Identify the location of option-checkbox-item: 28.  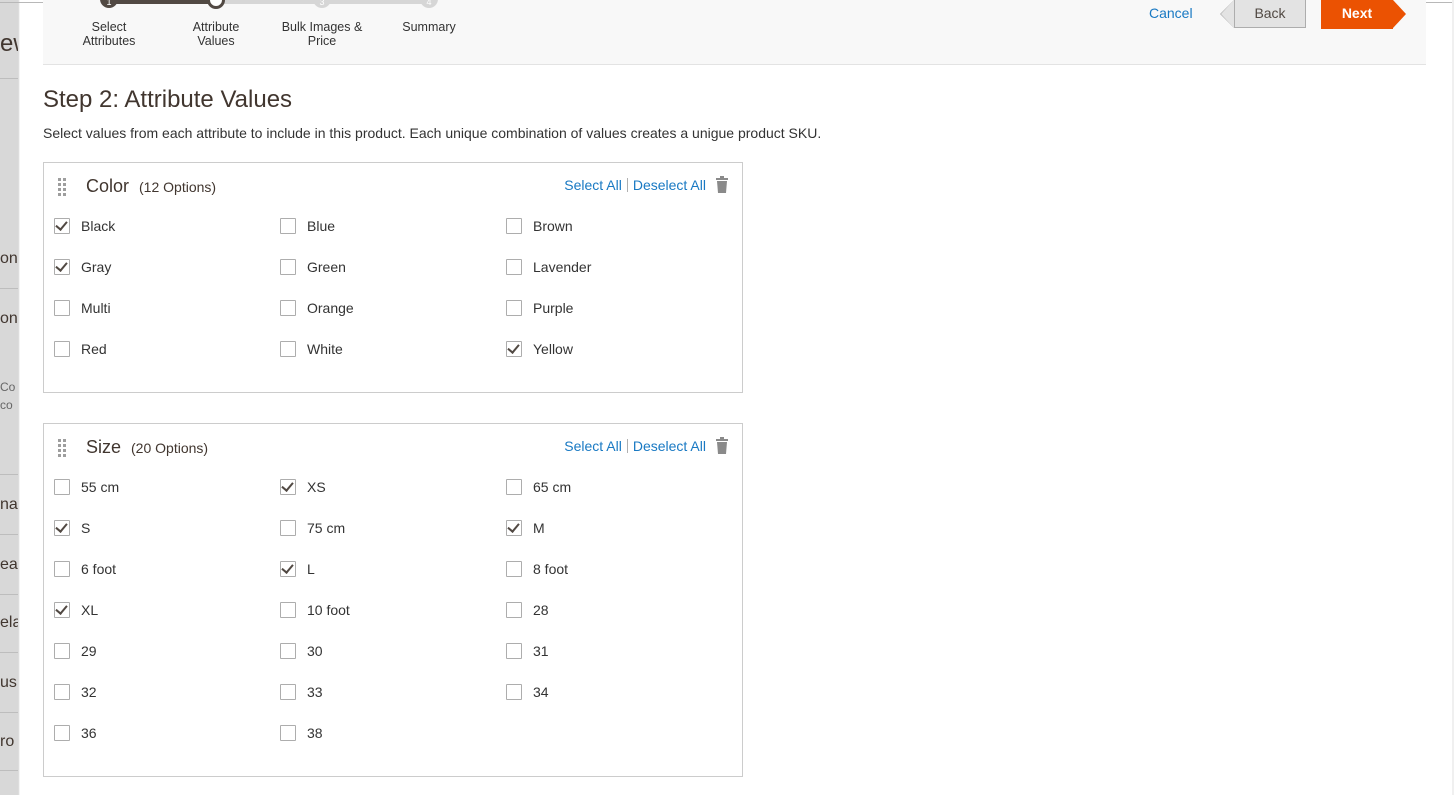
(527, 610).